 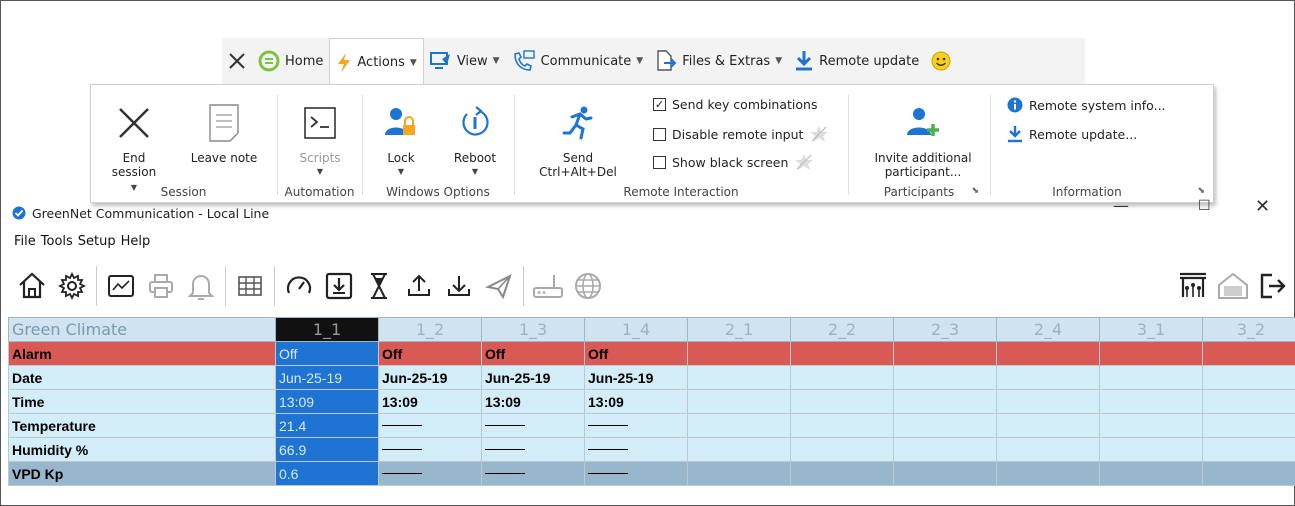 What do you see at coordinates (741, 134) in the screenshot?
I see `disable-remote-input-checkbox: Disable remote input` at bounding box center [741, 134].